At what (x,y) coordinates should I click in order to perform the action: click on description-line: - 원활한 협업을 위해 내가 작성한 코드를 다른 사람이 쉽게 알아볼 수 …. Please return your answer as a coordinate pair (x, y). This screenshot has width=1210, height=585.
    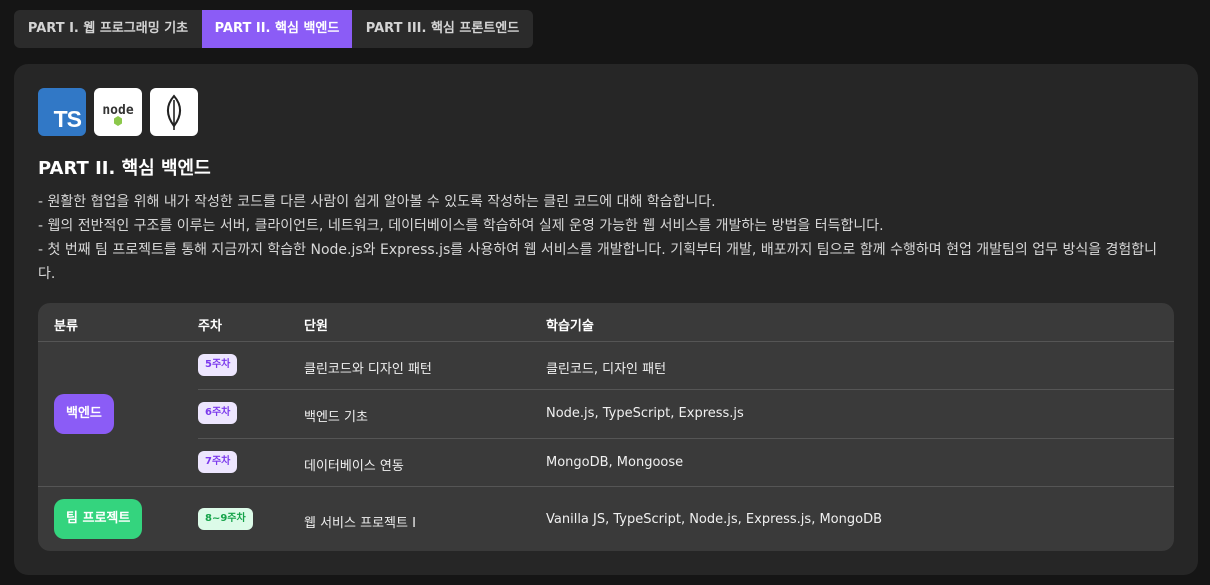
    Looking at the image, I should click on (377, 202).